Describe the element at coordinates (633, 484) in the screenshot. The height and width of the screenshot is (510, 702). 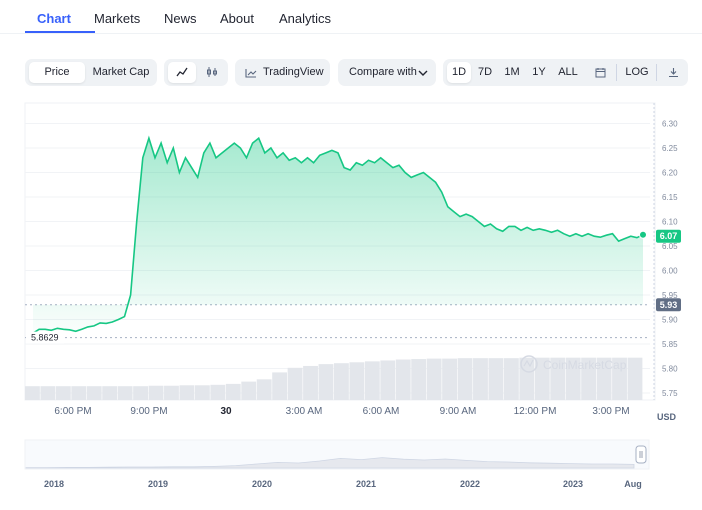
I see `navigator-year-label: Aug` at that location.